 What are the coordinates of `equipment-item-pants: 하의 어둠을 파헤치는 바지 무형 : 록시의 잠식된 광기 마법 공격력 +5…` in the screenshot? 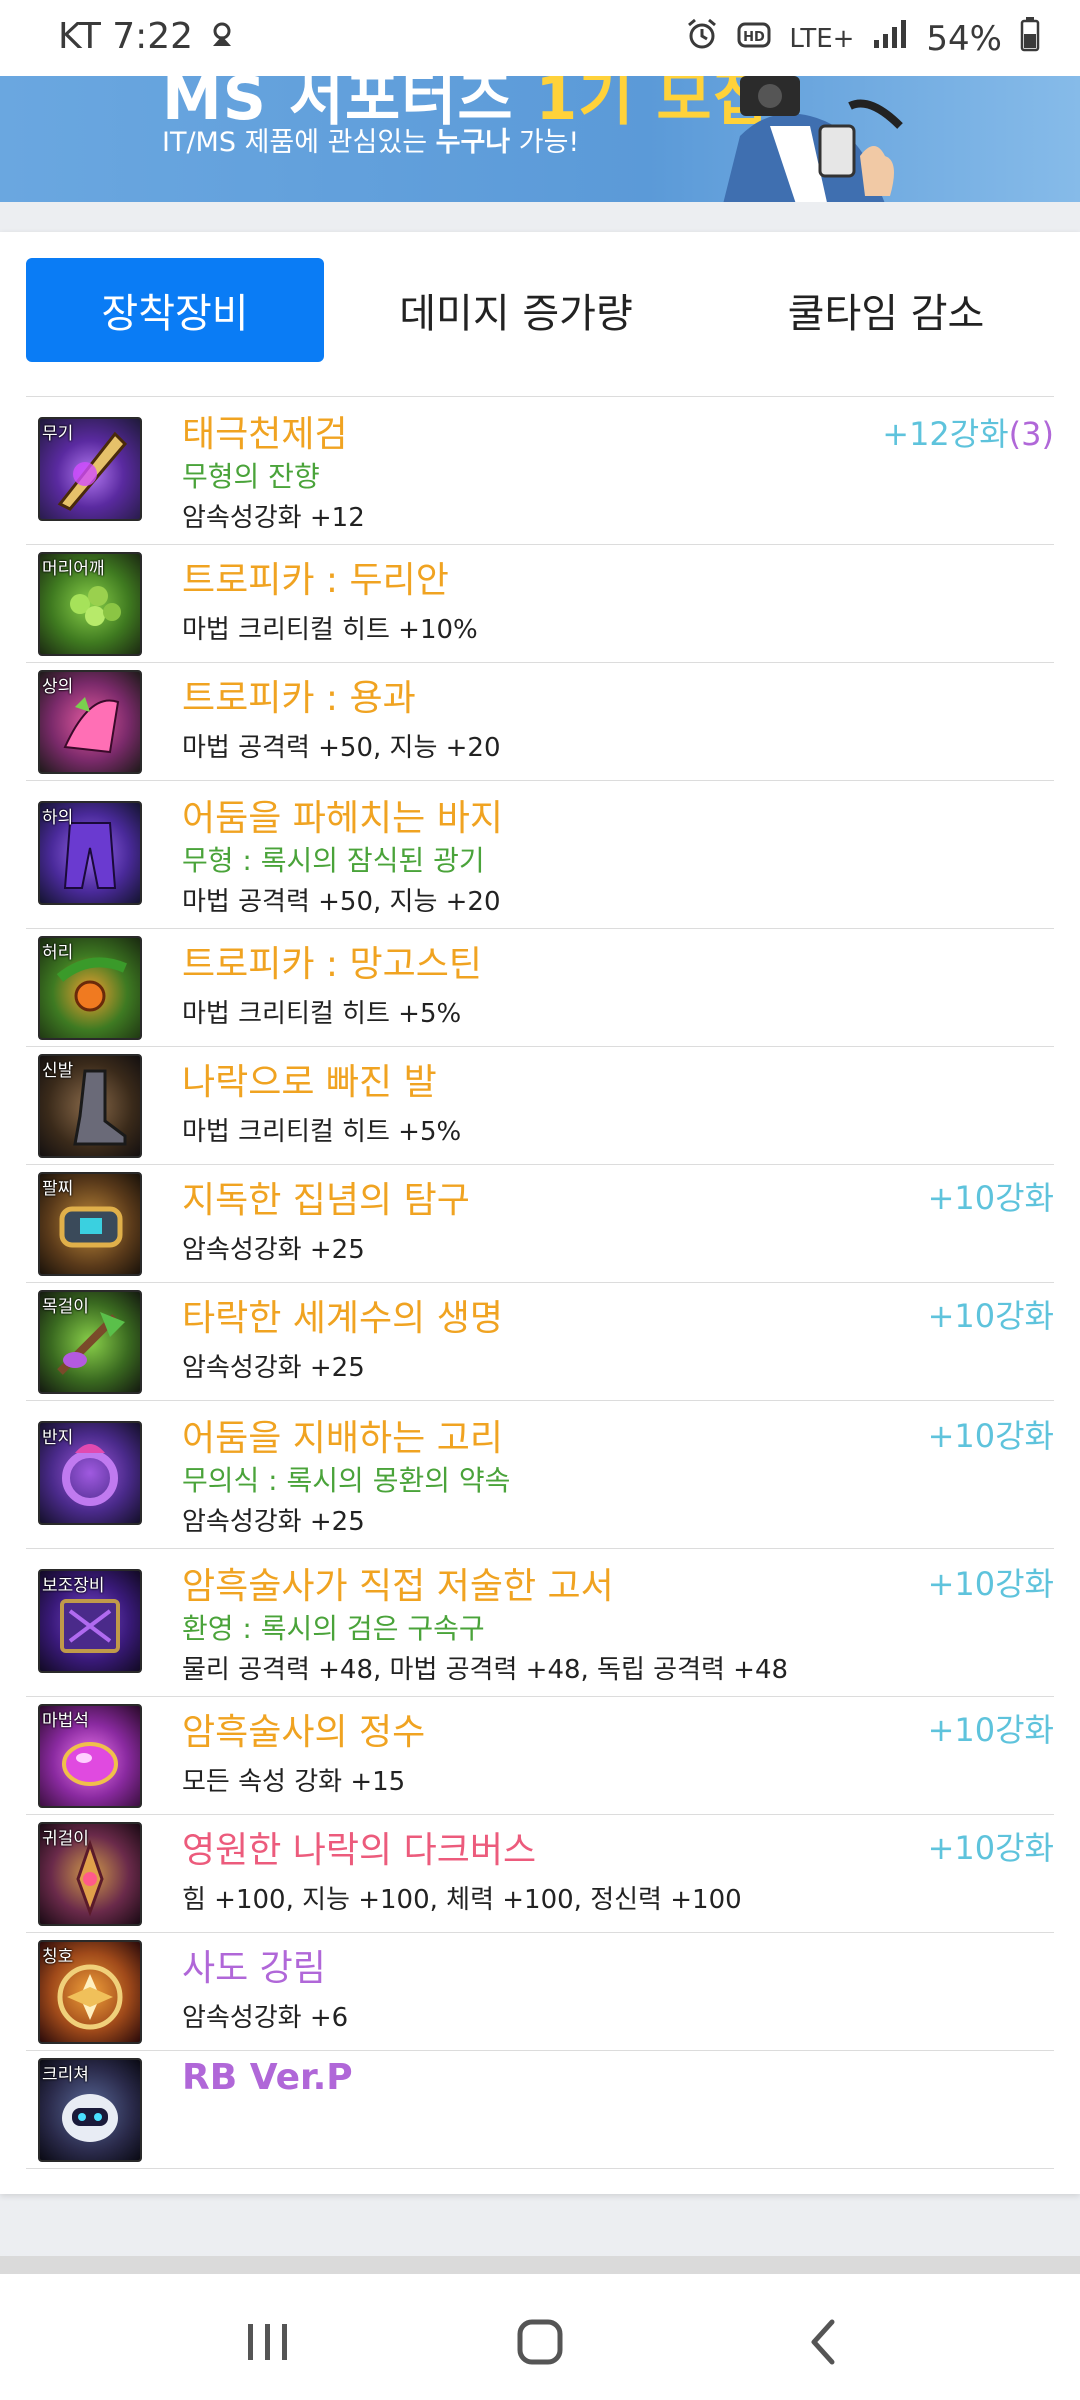 It's located at (540, 855).